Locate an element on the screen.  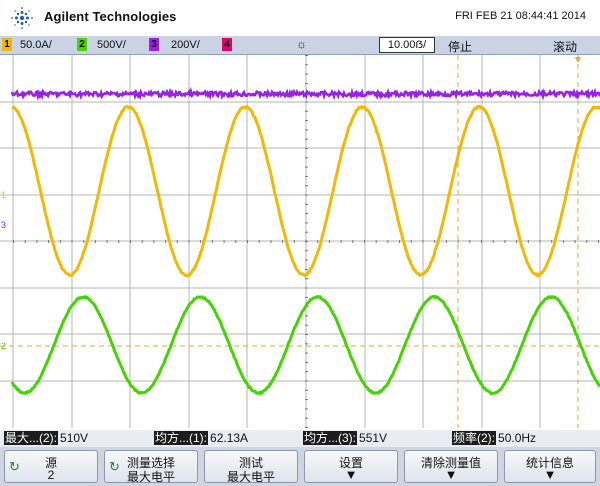
softkey-statistics: 统计信息 ▼ is located at coordinates (550, 466).